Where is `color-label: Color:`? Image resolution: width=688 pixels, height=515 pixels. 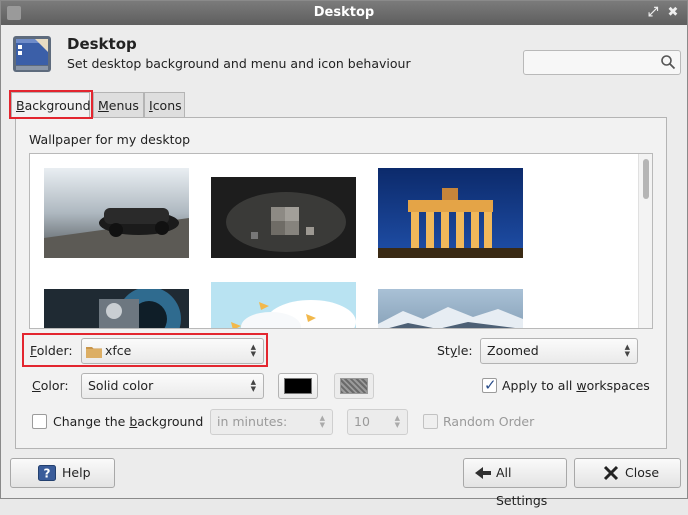 color-label: Color: is located at coordinates (50, 386).